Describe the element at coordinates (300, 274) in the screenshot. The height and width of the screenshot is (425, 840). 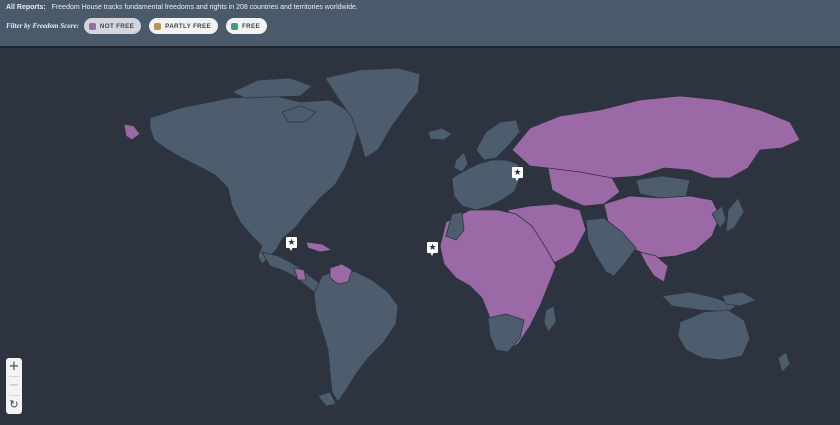
I see `nicaragua-region` at that location.